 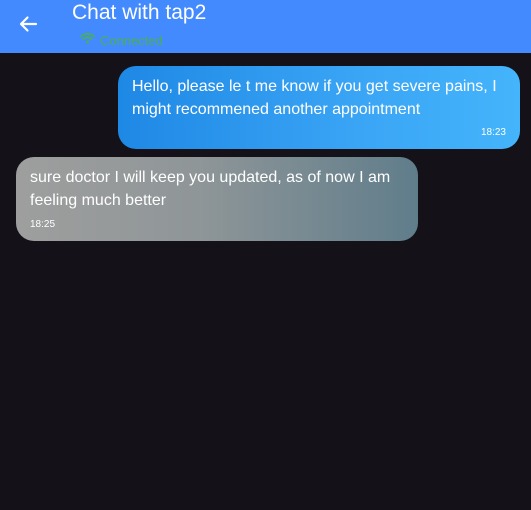 I want to click on connection-status: Connected, so click(x=121, y=40).